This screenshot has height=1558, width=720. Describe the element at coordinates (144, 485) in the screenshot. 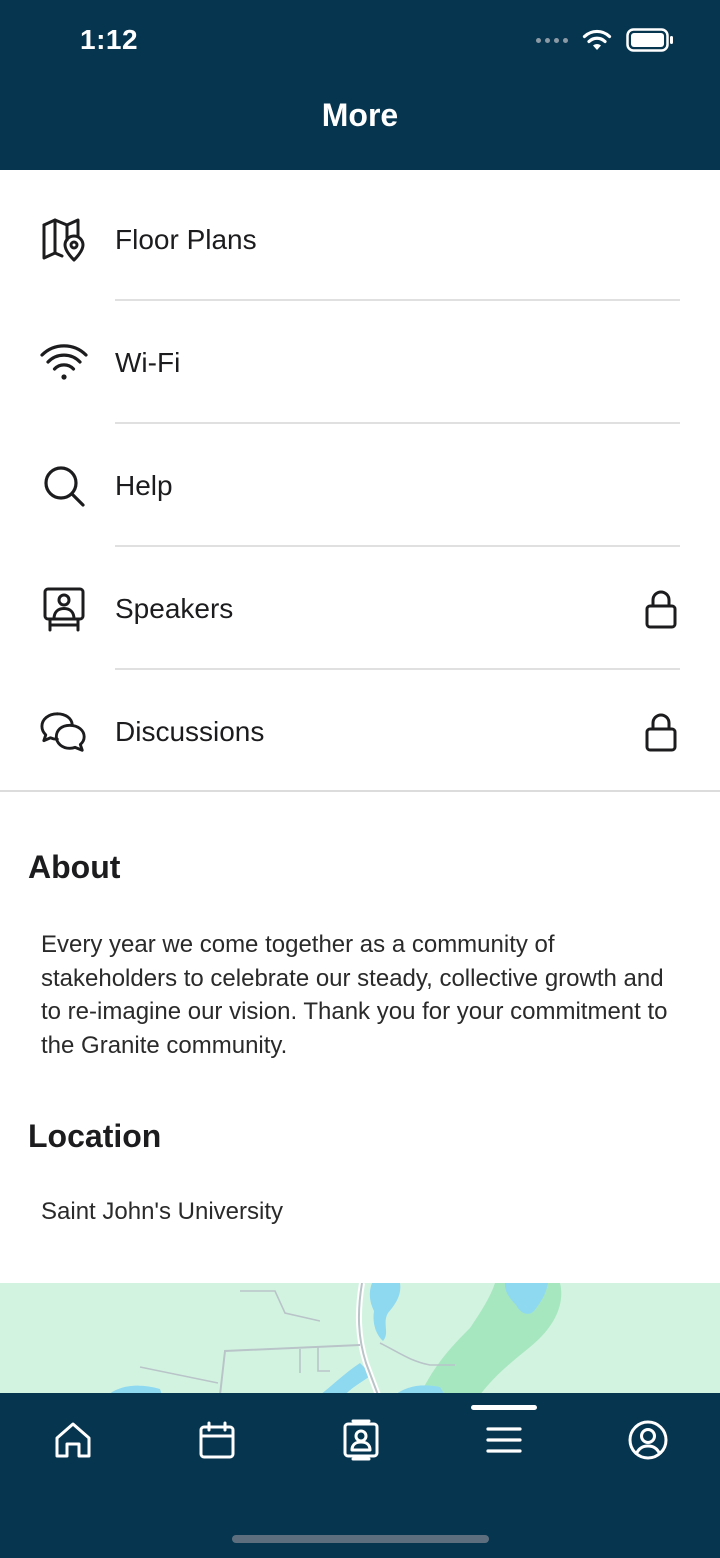

I see `menu-item-label: Help` at that location.